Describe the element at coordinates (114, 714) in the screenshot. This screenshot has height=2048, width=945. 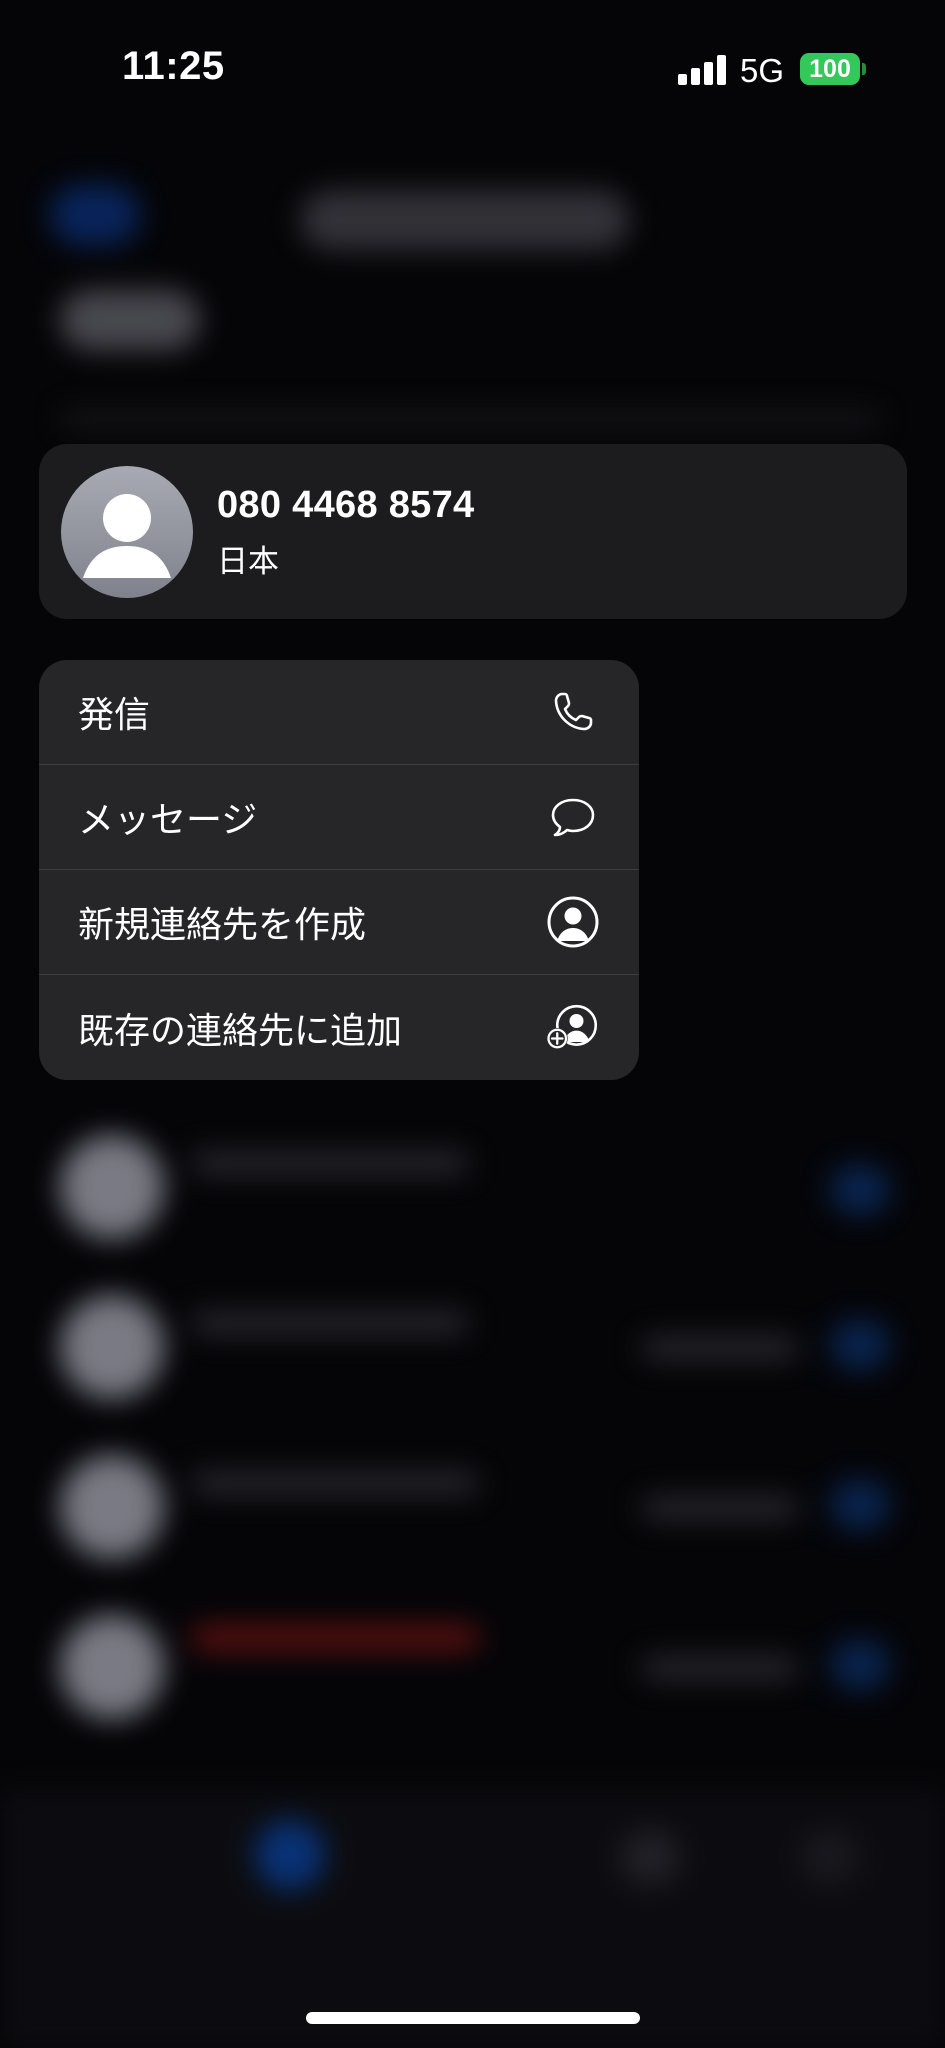
I see `menu-item-label: 発信` at that location.